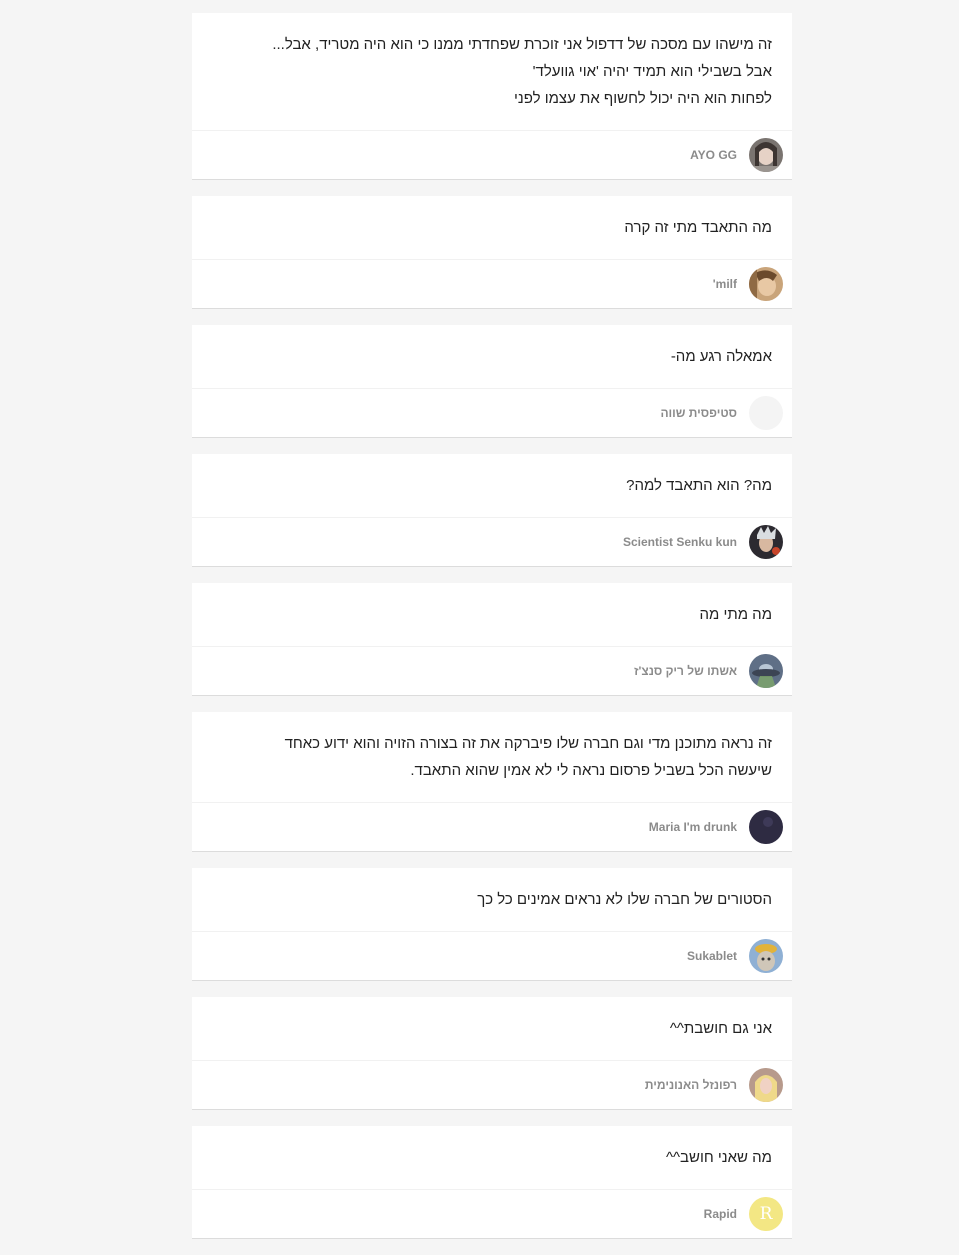  What do you see at coordinates (492, 955) in the screenshot?
I see `comment-footer: Sukablet` at bounding box center [492, 955].